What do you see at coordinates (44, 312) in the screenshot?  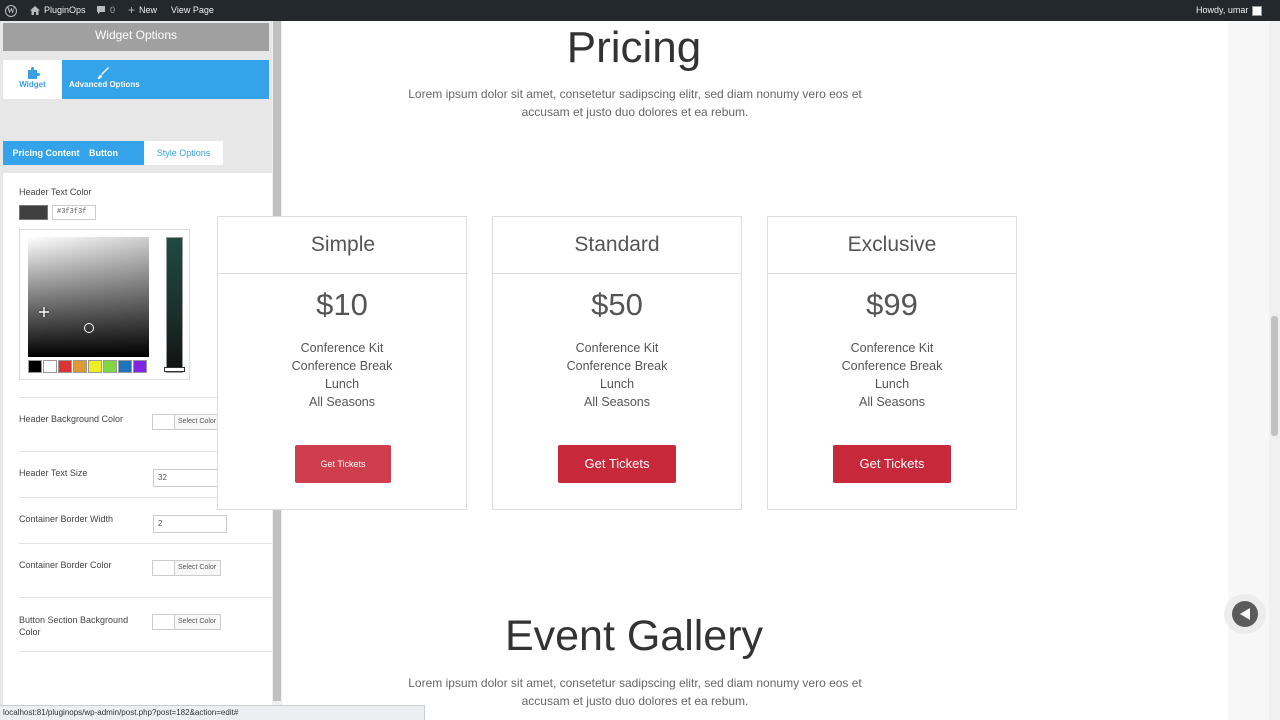 I see `move-cursor-icon` at bounding box center [44, 312].